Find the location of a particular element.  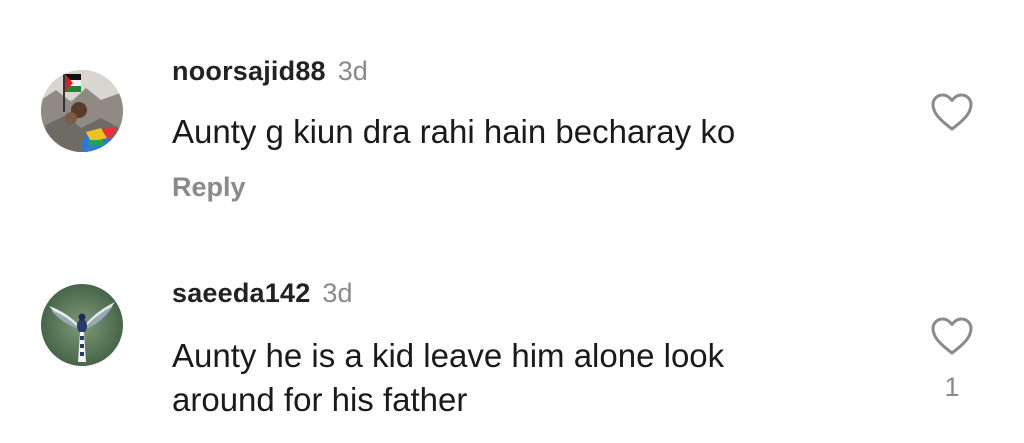

like-count: 1 is located at coordinates (952, 387).